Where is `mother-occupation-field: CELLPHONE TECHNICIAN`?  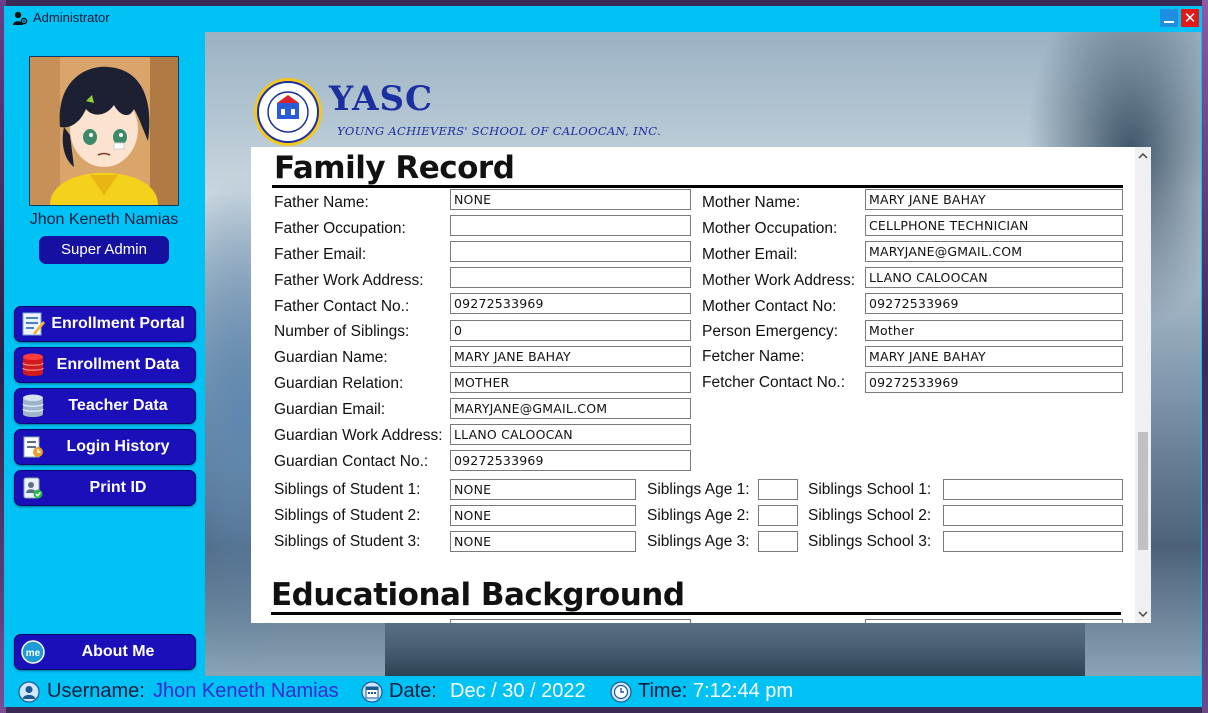
mother-occupation-field: CELLPHONE TECHNICIAN is located at coordinates (994, 225).